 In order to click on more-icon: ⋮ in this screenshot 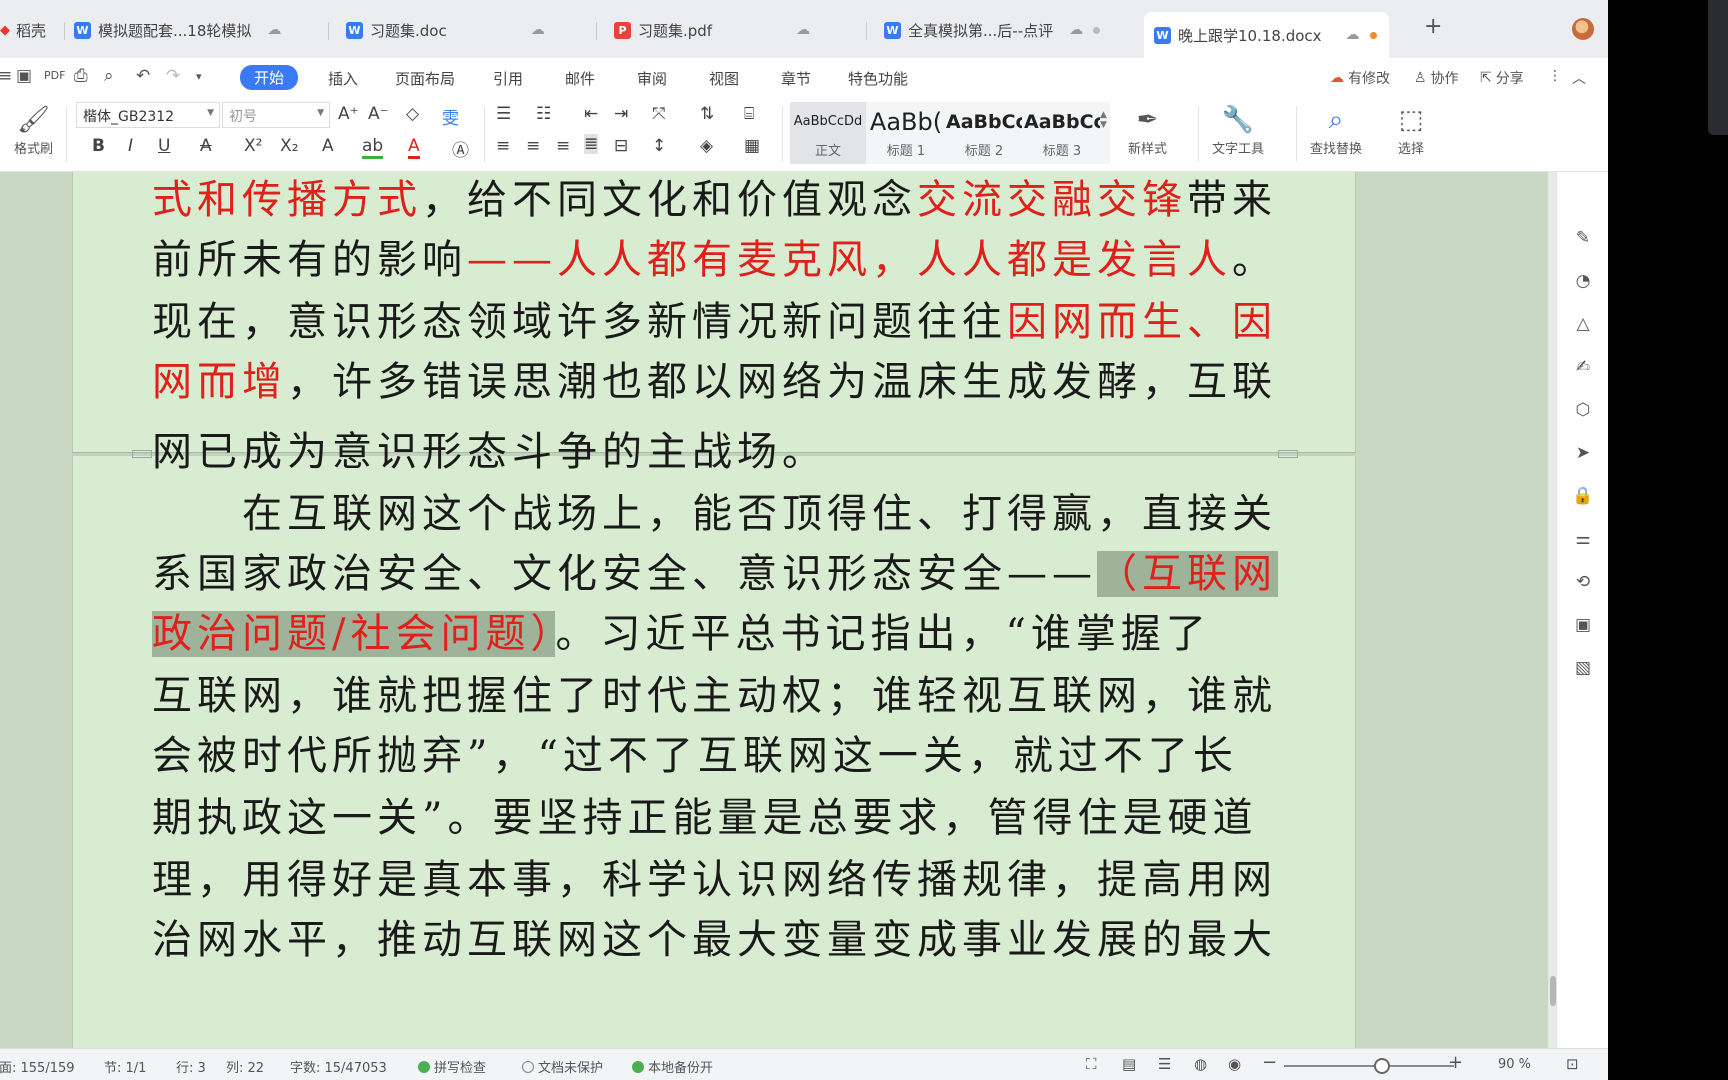, I will do `click(1555, 76)`.